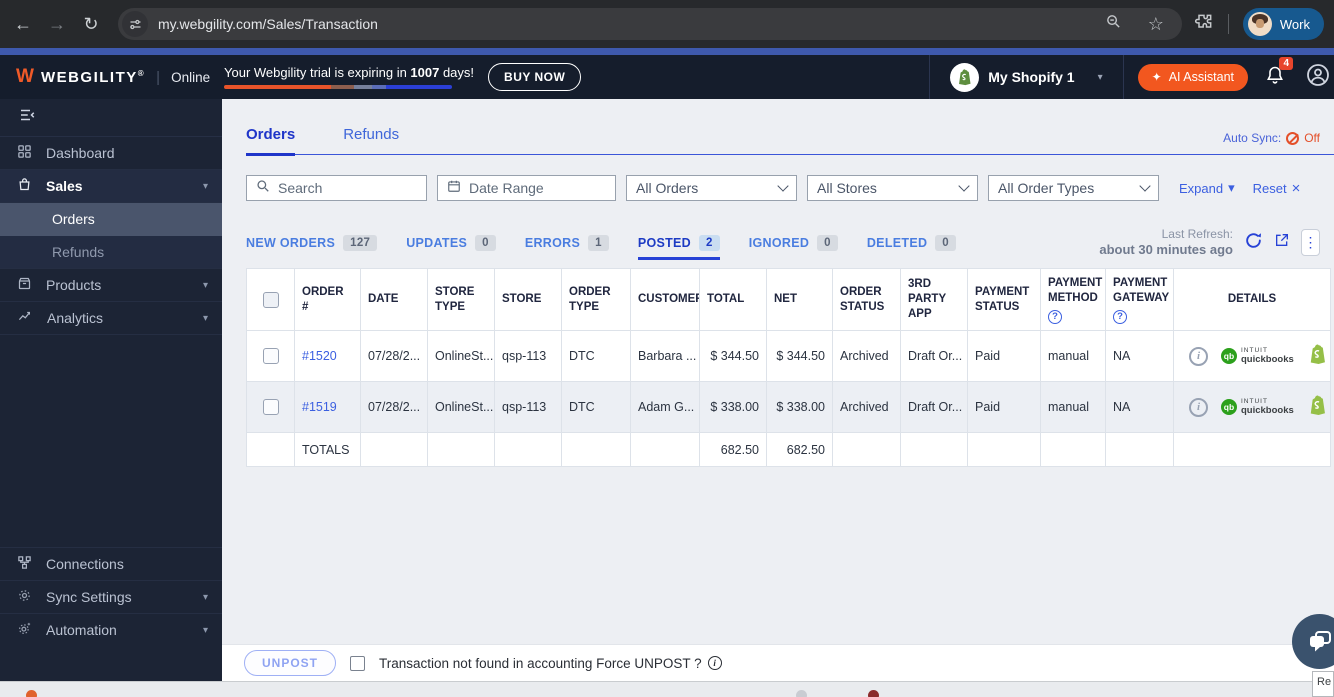 This screenshot has width=1334, height=697. I want to click on more-options-kebab: ⋮, so click(1310, 243).